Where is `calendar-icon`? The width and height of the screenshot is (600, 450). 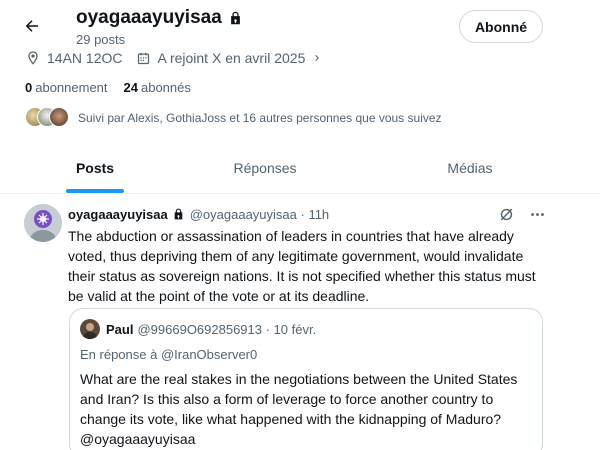
calendar-icon is located at coordinates (144, 58).